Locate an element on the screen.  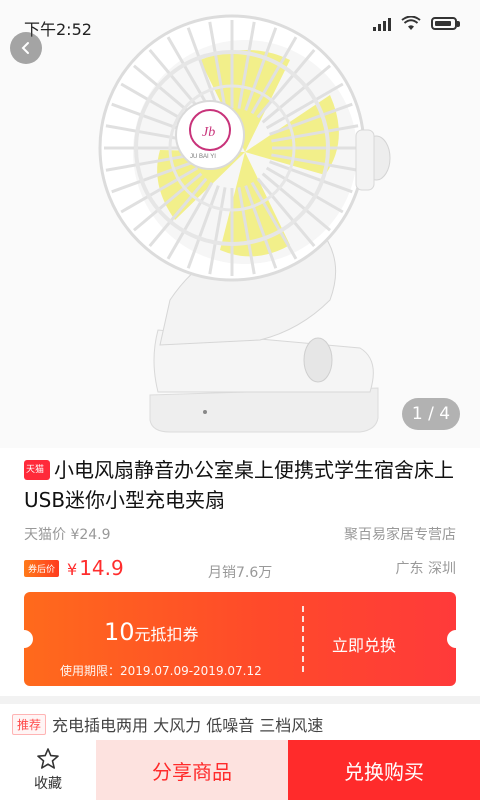
shipping-location: 广东 深圳 is located at coordinates (425, 569).